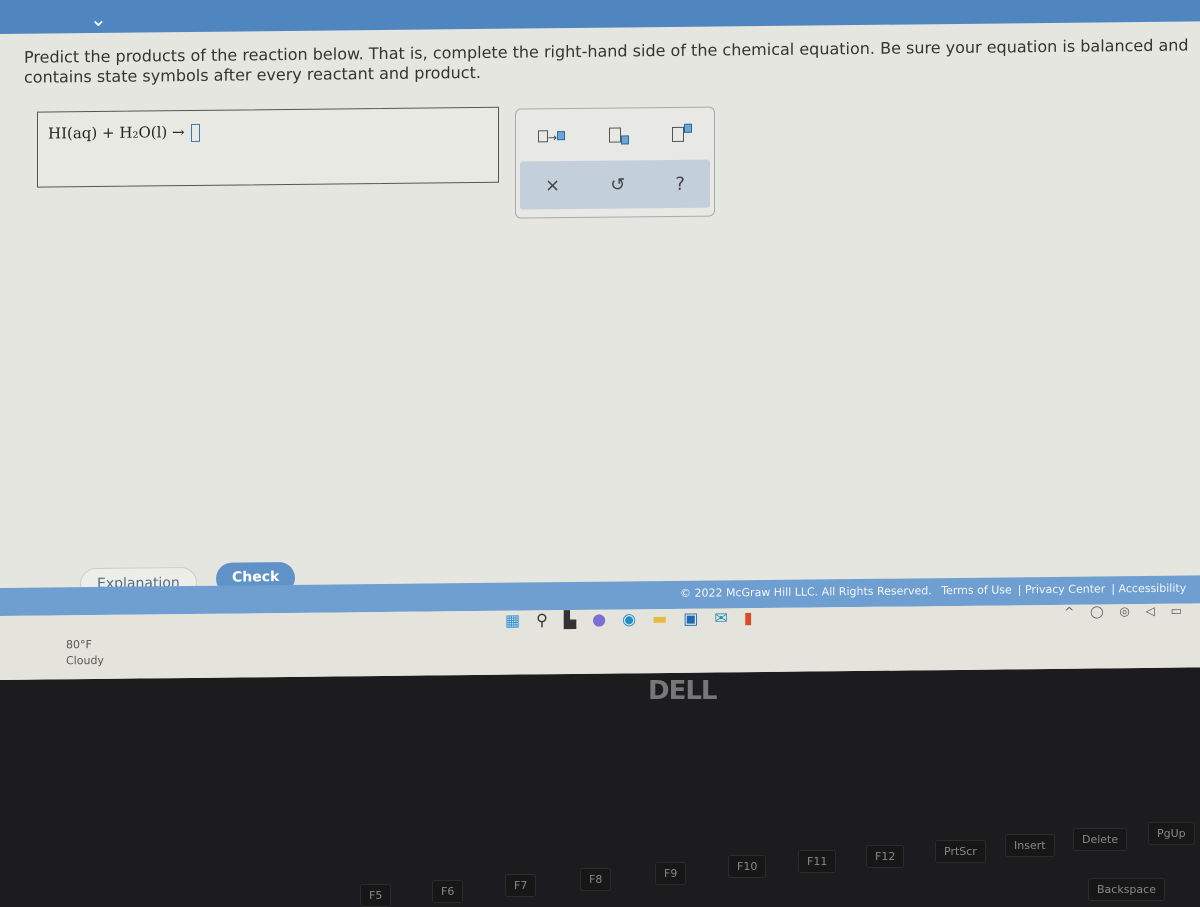 This screenshot has width=1200, height=907. What do you see at coordinates (195, 133) in the screenshot?
I see `input-cursor-box` at bounding box center [195, 133].